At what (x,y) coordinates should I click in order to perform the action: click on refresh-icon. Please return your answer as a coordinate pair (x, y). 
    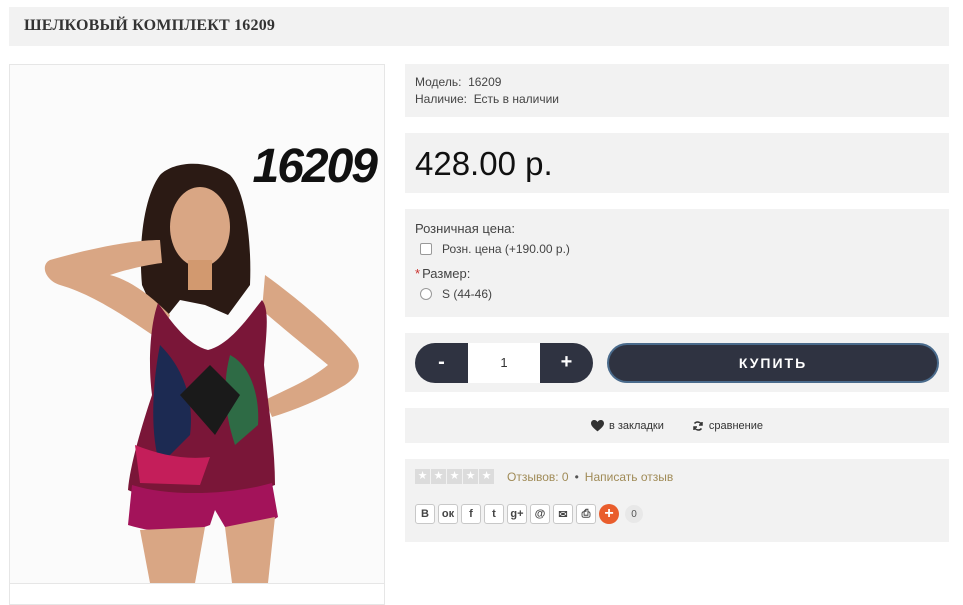
    Looking at the image, I should click on (698, 425).